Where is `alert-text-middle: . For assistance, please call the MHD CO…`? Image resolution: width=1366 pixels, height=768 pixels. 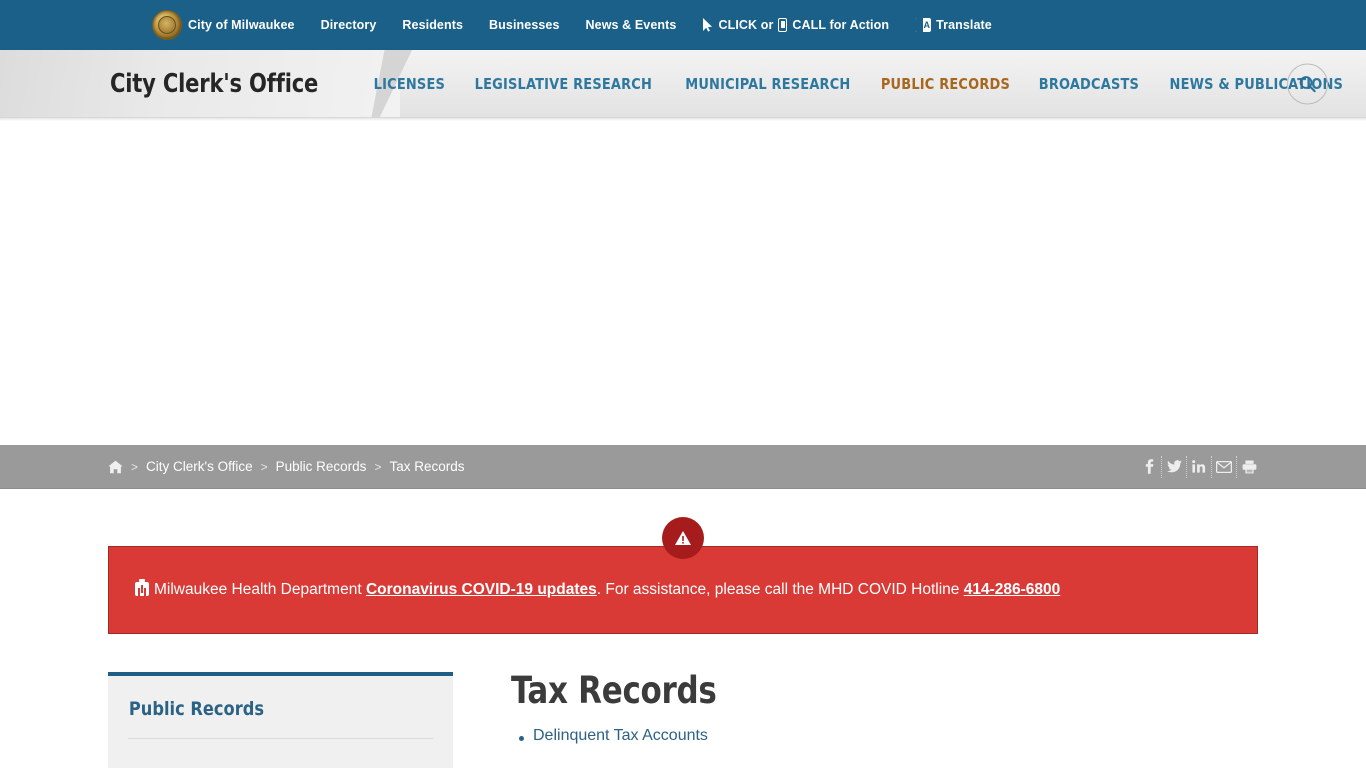 alert-text-middle: . For assistance, please call the MHD CO… is located at coordinates (780, 589).